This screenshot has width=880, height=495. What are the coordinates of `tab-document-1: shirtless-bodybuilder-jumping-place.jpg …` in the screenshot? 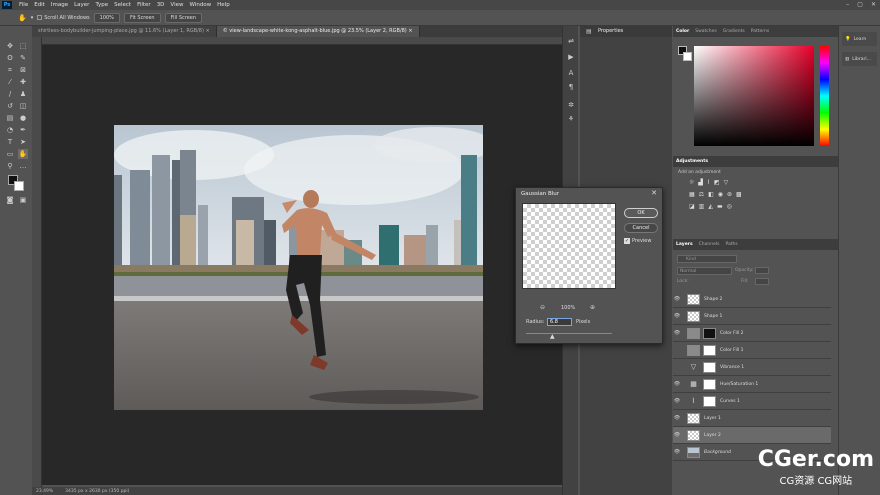 It's located at (124, 31).